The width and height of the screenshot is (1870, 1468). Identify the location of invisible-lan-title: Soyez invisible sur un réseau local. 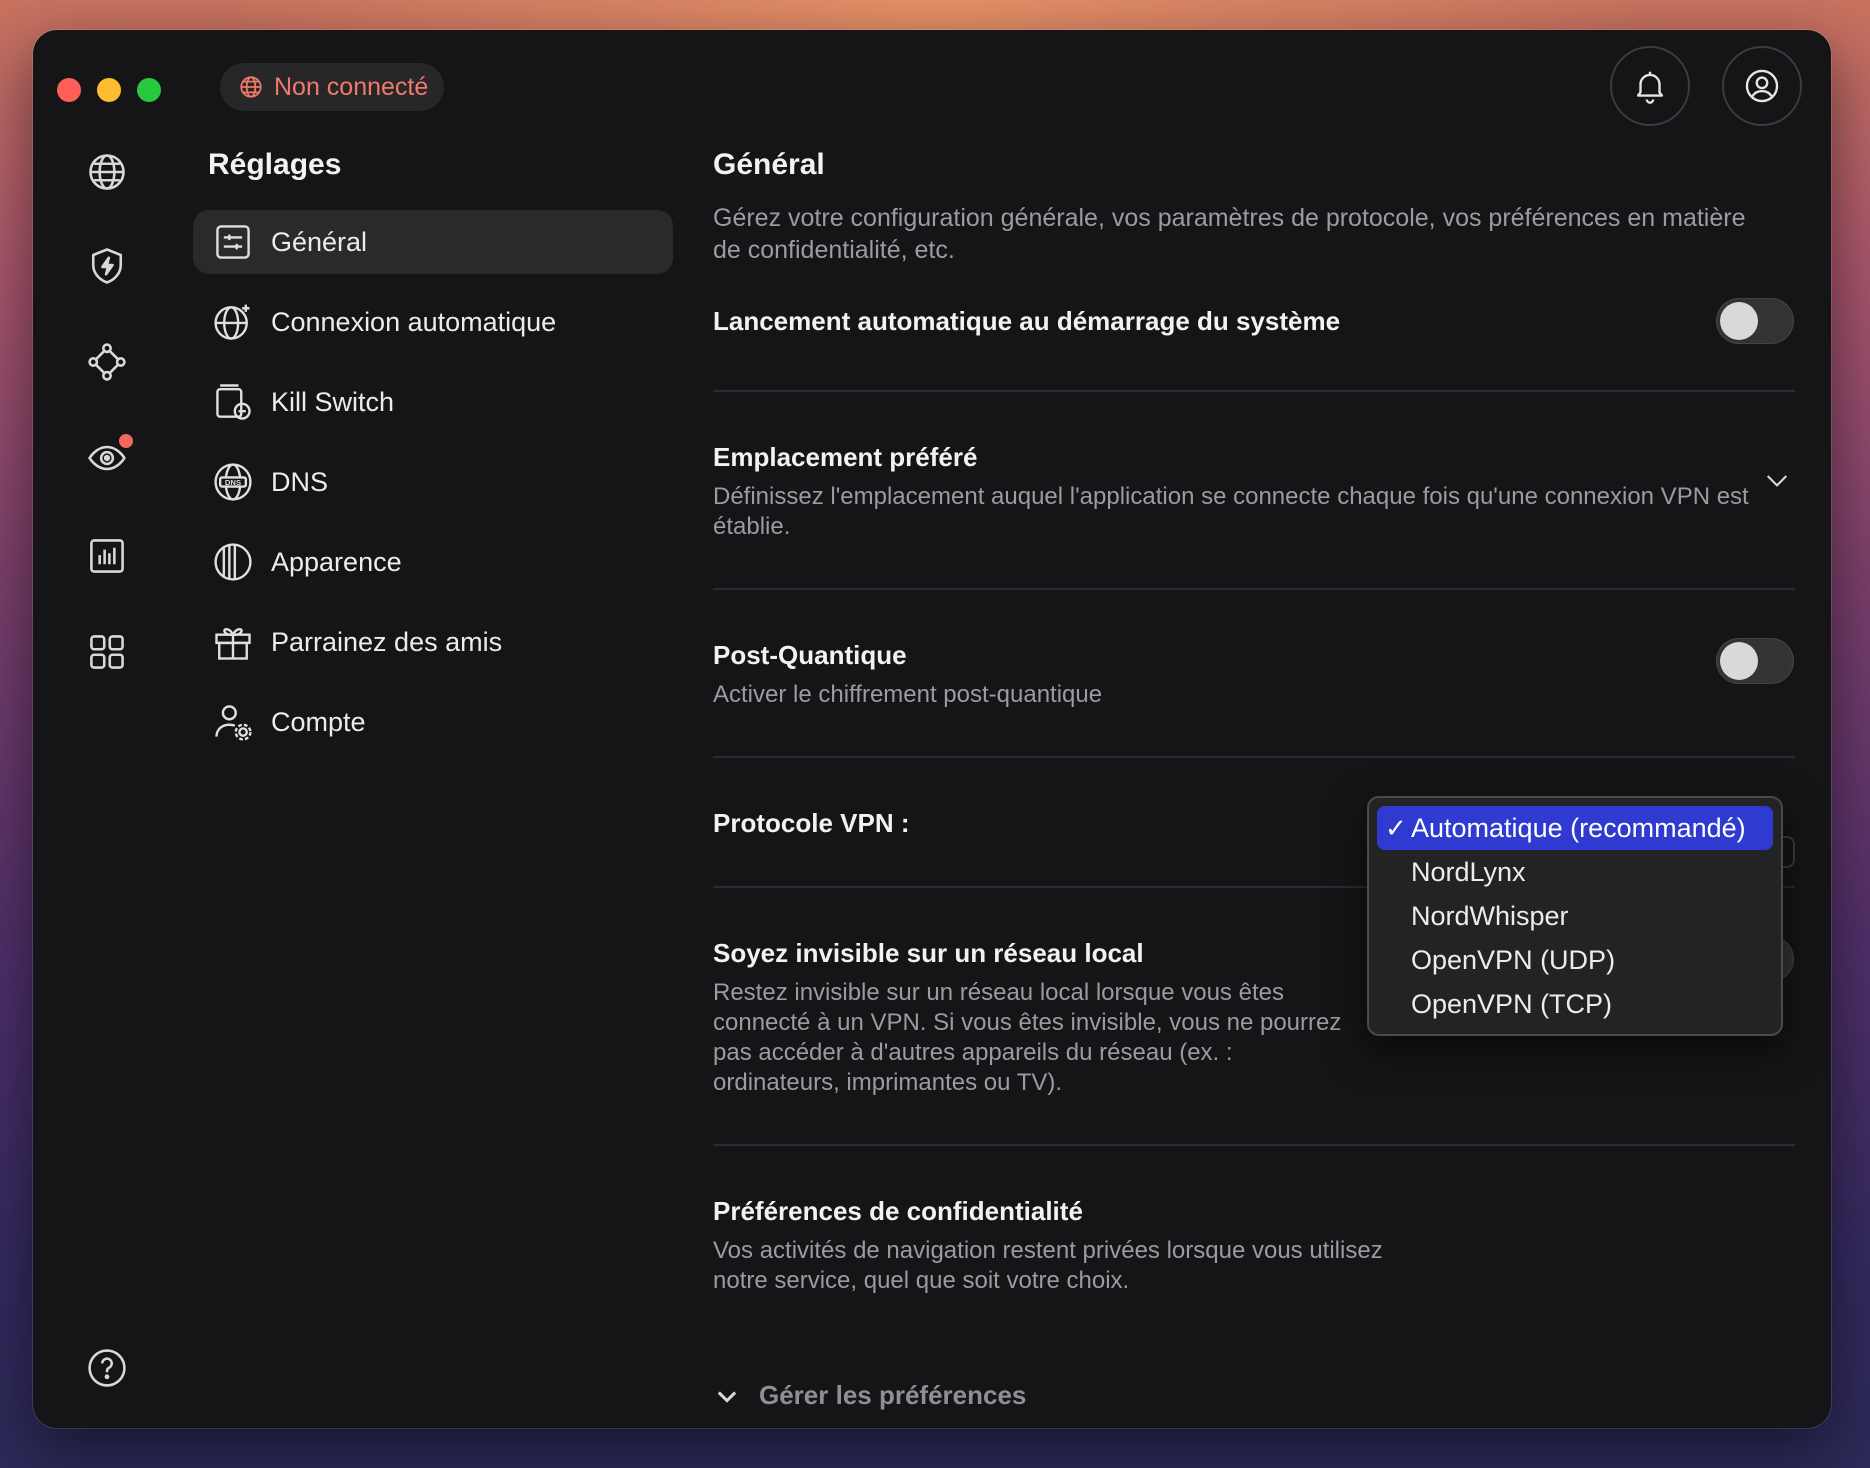
(928, 953).